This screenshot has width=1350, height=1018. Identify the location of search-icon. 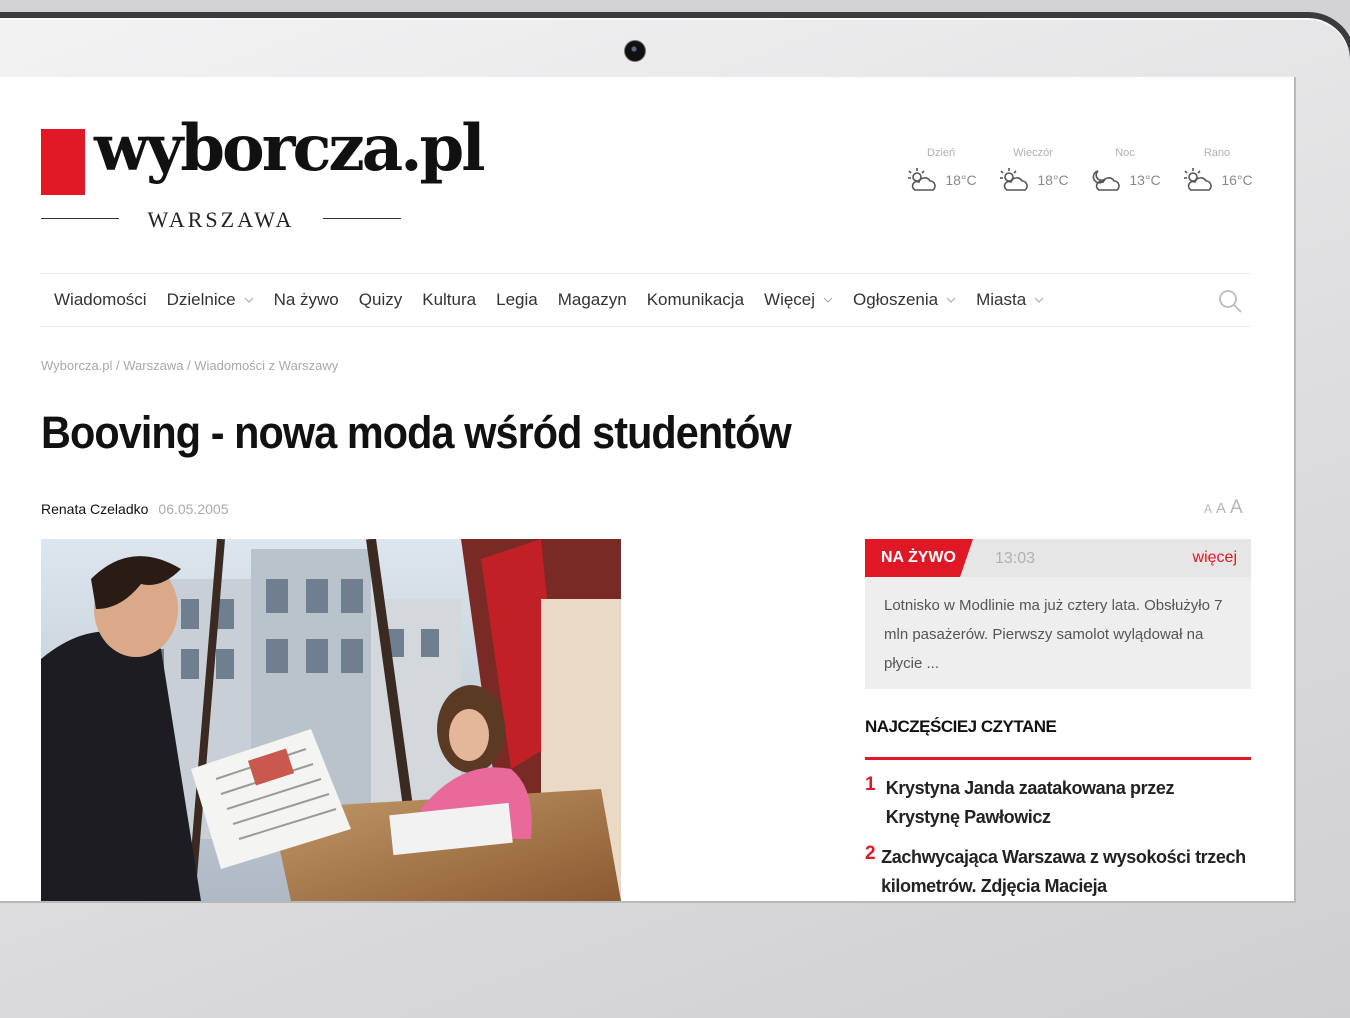
(1230, 301).